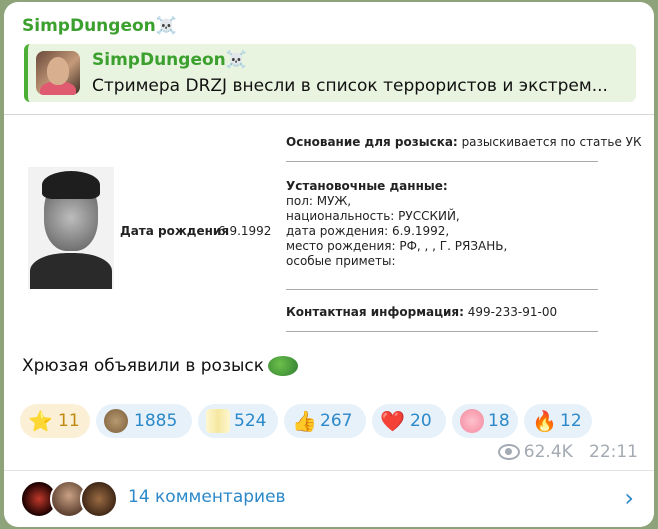 This screenshot has width=658, height=529. What do you see at coordinates (159, 60) in the screenshot?
I see `reply-title-text: SimpDungeon` at bounding box center [159, 60].